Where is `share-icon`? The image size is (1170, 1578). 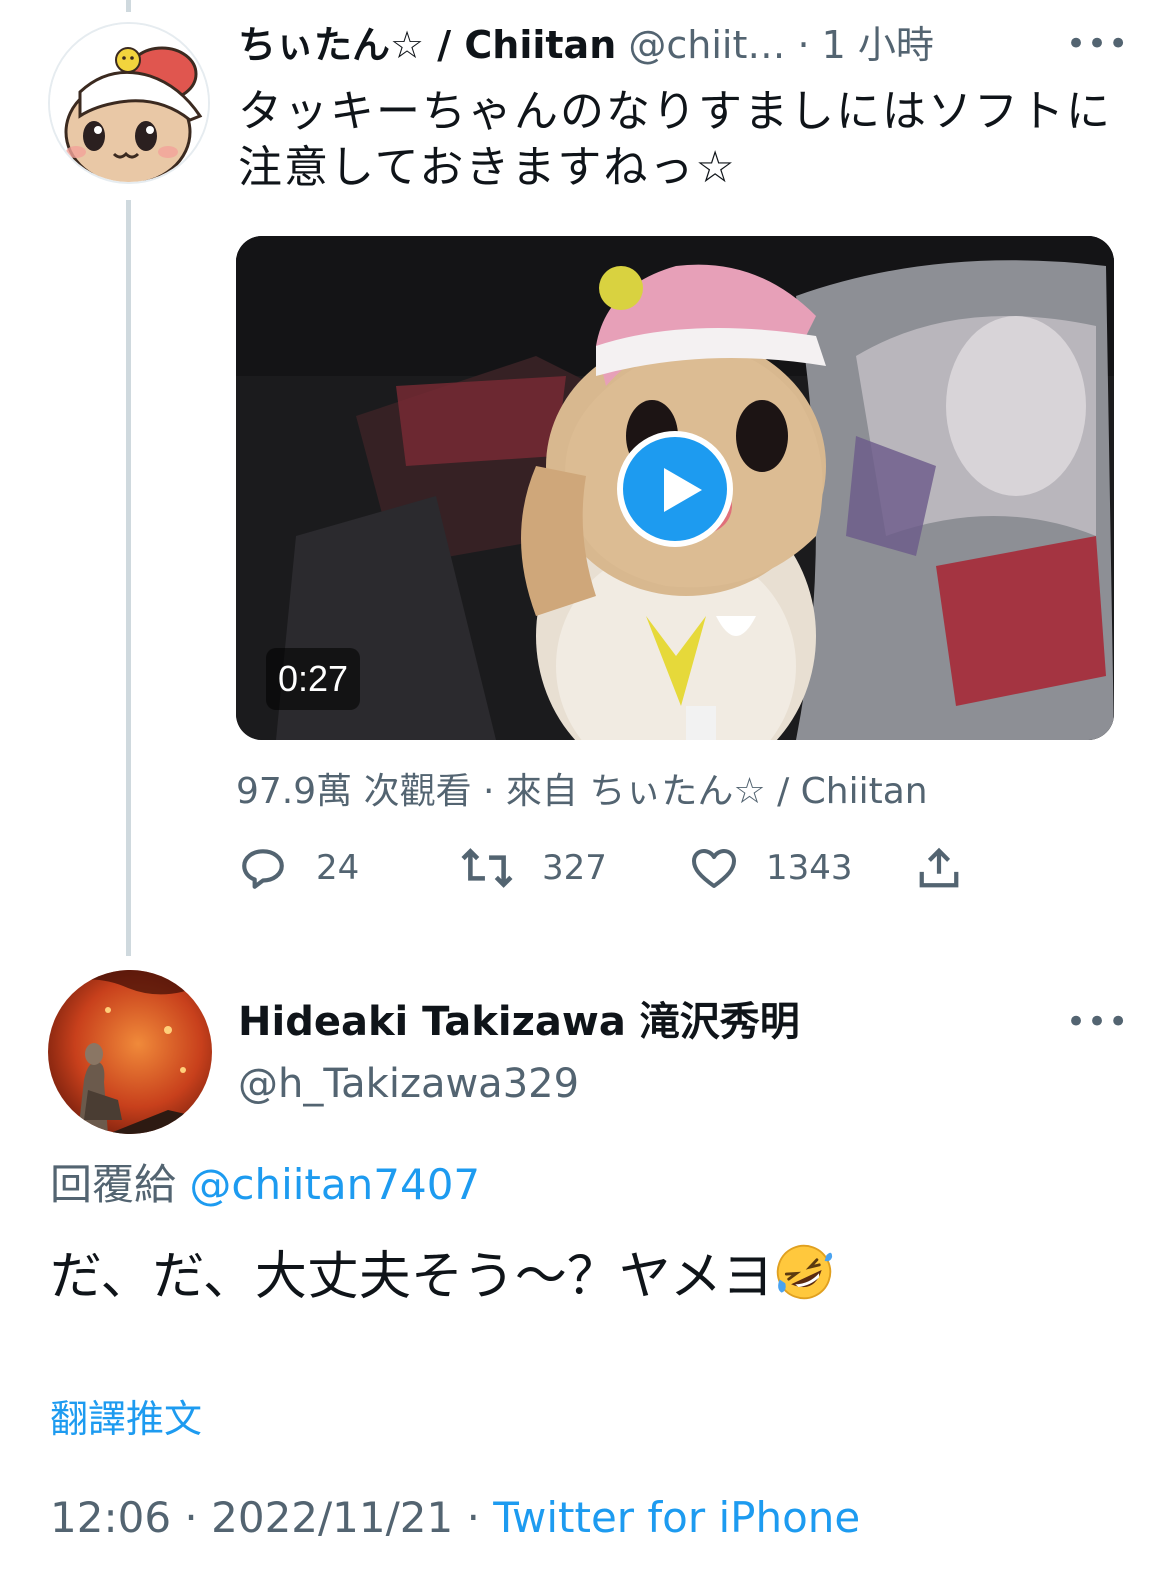
share-icon is located at coordinates (939, 867).